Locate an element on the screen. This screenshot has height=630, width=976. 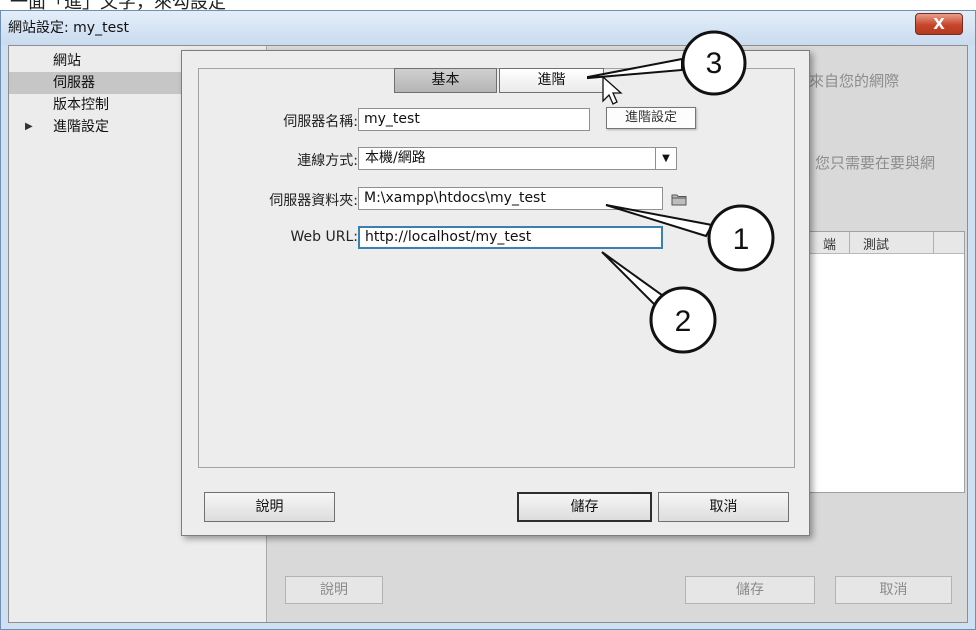
background-description-1: 來自您的網際 is located at coordinates (854, 81).